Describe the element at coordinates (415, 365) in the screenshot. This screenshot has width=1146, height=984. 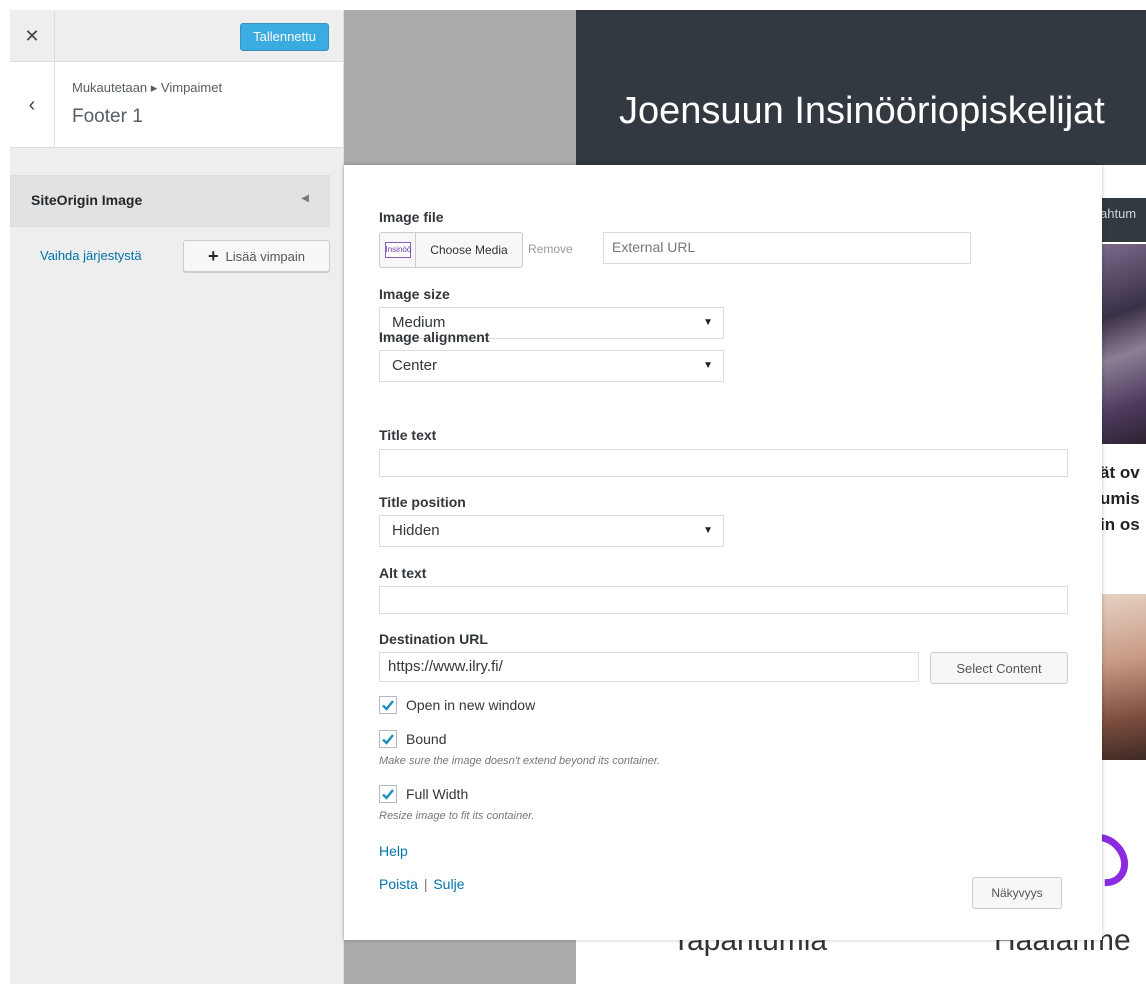
I see `image-alignment-value: Center` at that location.